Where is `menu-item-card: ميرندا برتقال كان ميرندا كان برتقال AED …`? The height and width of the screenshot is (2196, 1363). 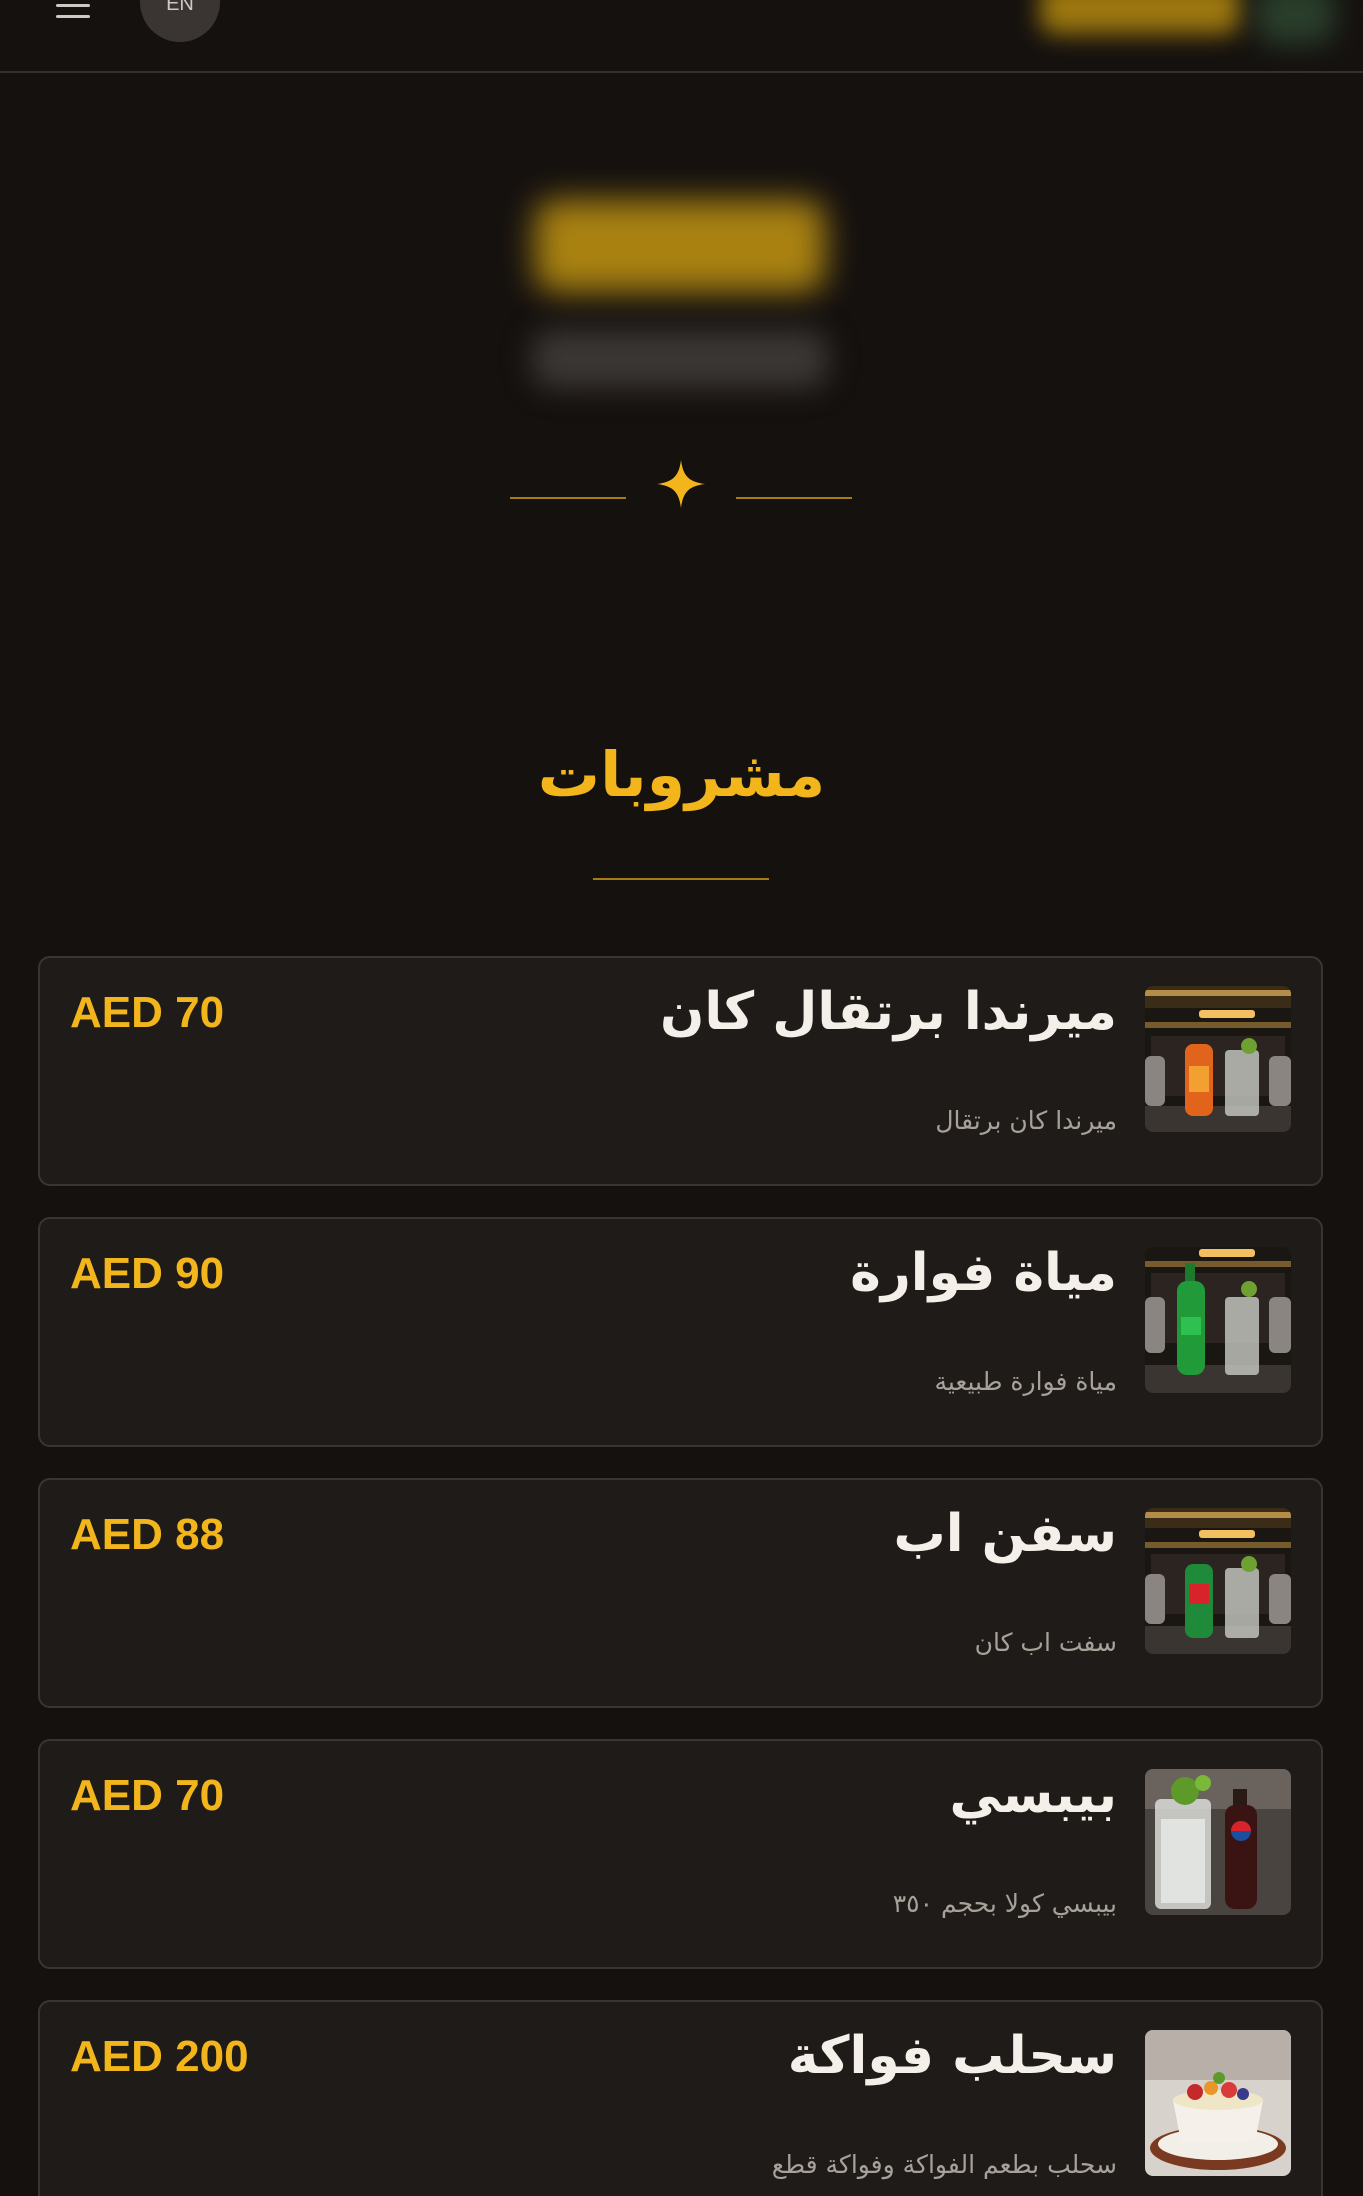
menu-item-card: ميرندا برتقال كان ميرندا كان برتقال AED … is located at coordinates (680, 1071).